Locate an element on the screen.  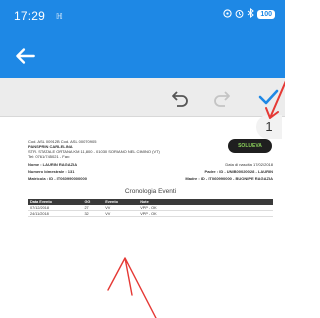
check-icon is located at coordinates (268, 97).